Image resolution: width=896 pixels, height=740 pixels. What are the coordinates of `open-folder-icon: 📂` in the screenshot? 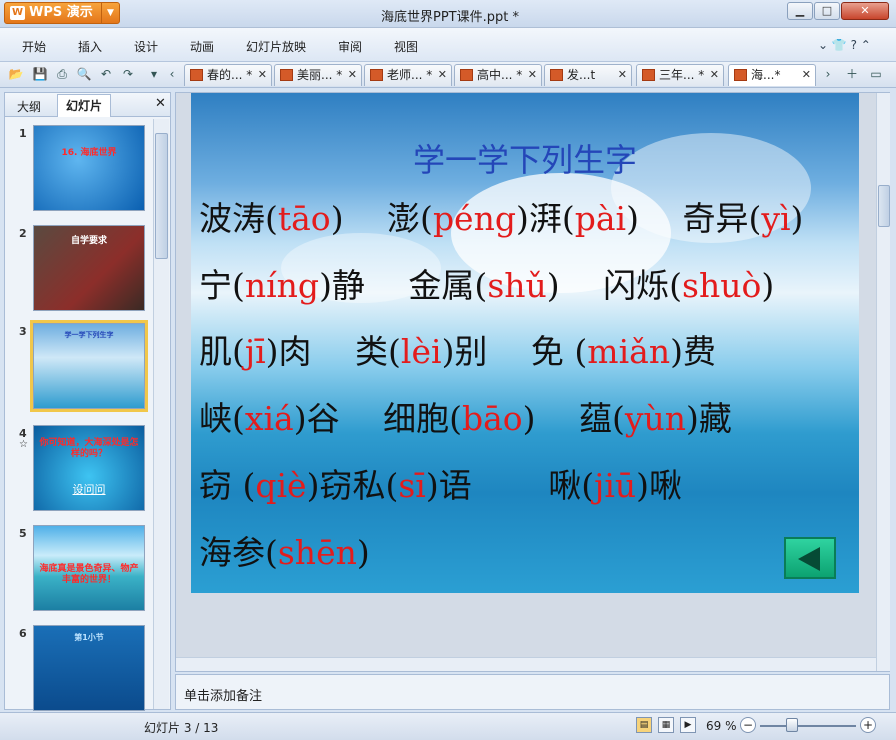 It's located at (16, 74).